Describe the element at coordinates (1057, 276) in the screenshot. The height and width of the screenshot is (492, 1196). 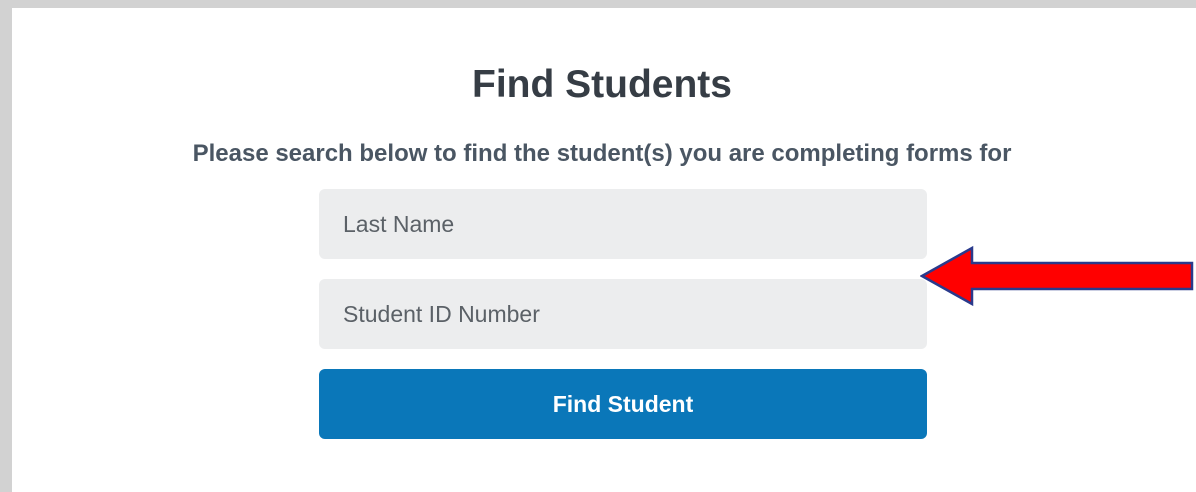
I see `red-arrow-left-icon` at that location.